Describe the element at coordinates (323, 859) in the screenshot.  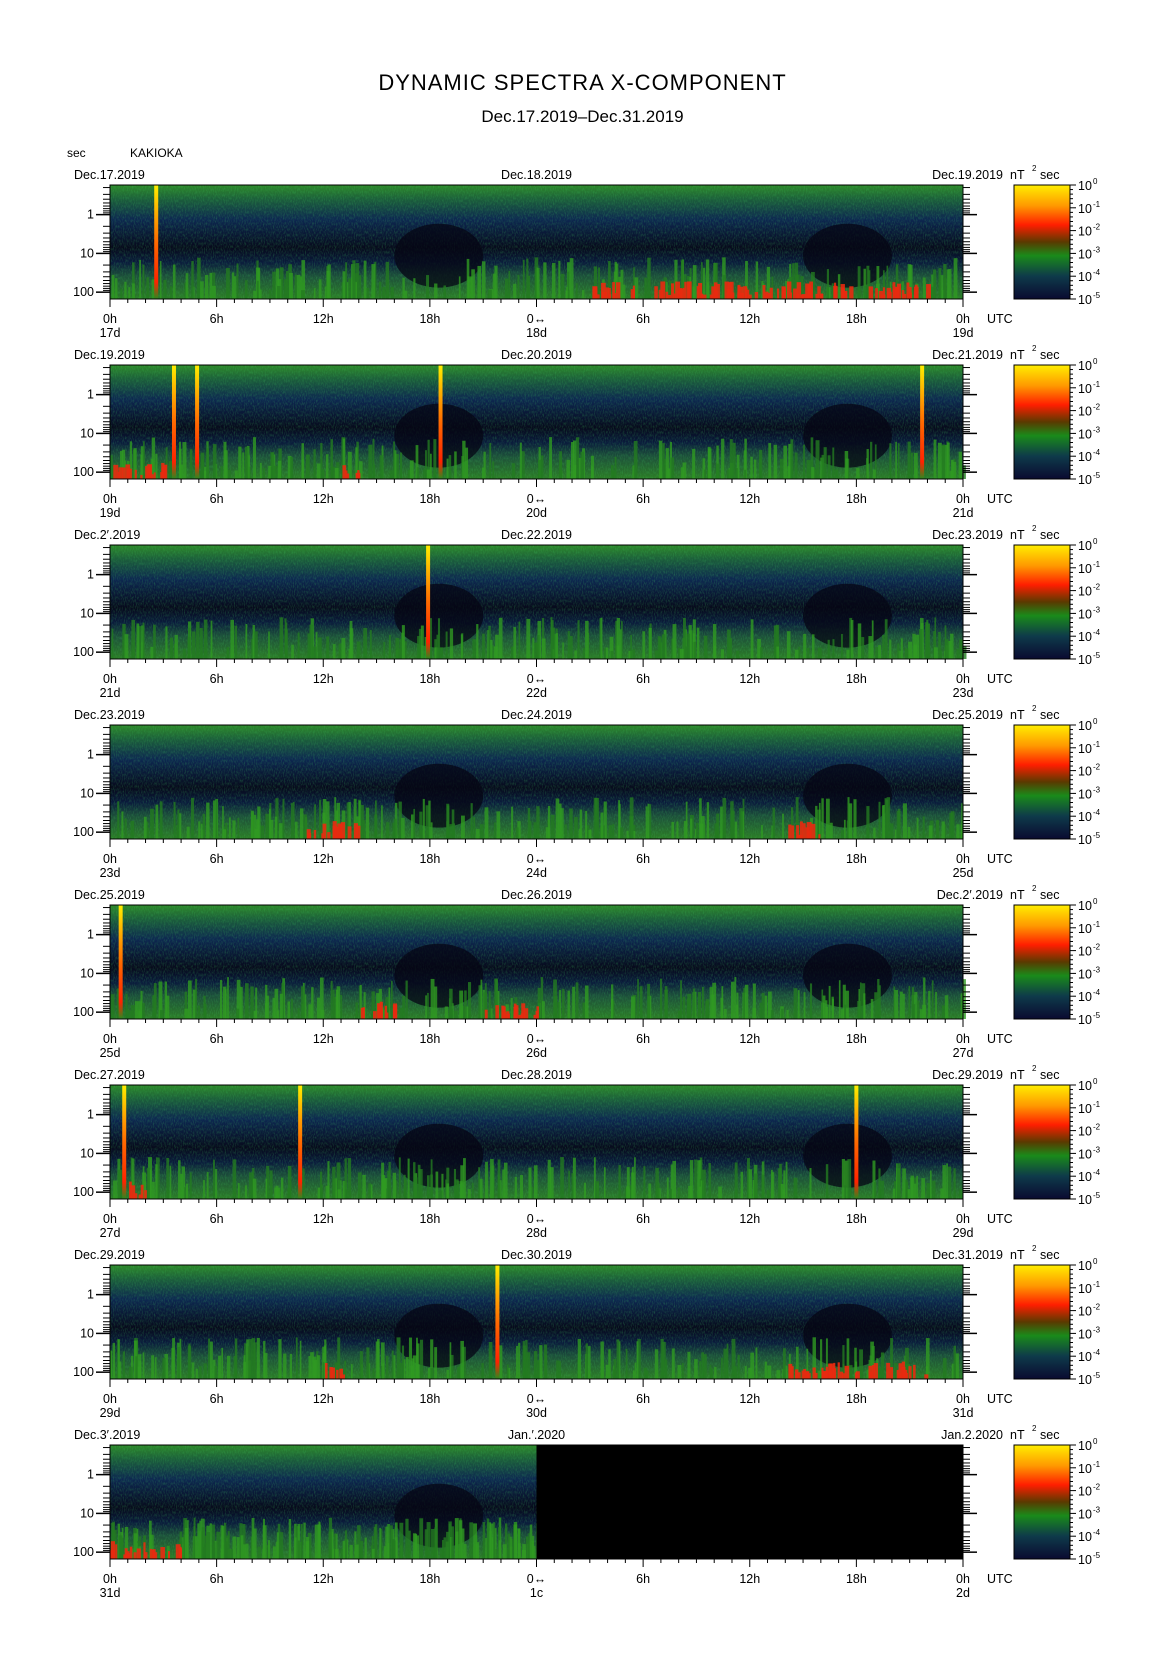
I see `x-tick-label: 12h` at that location.